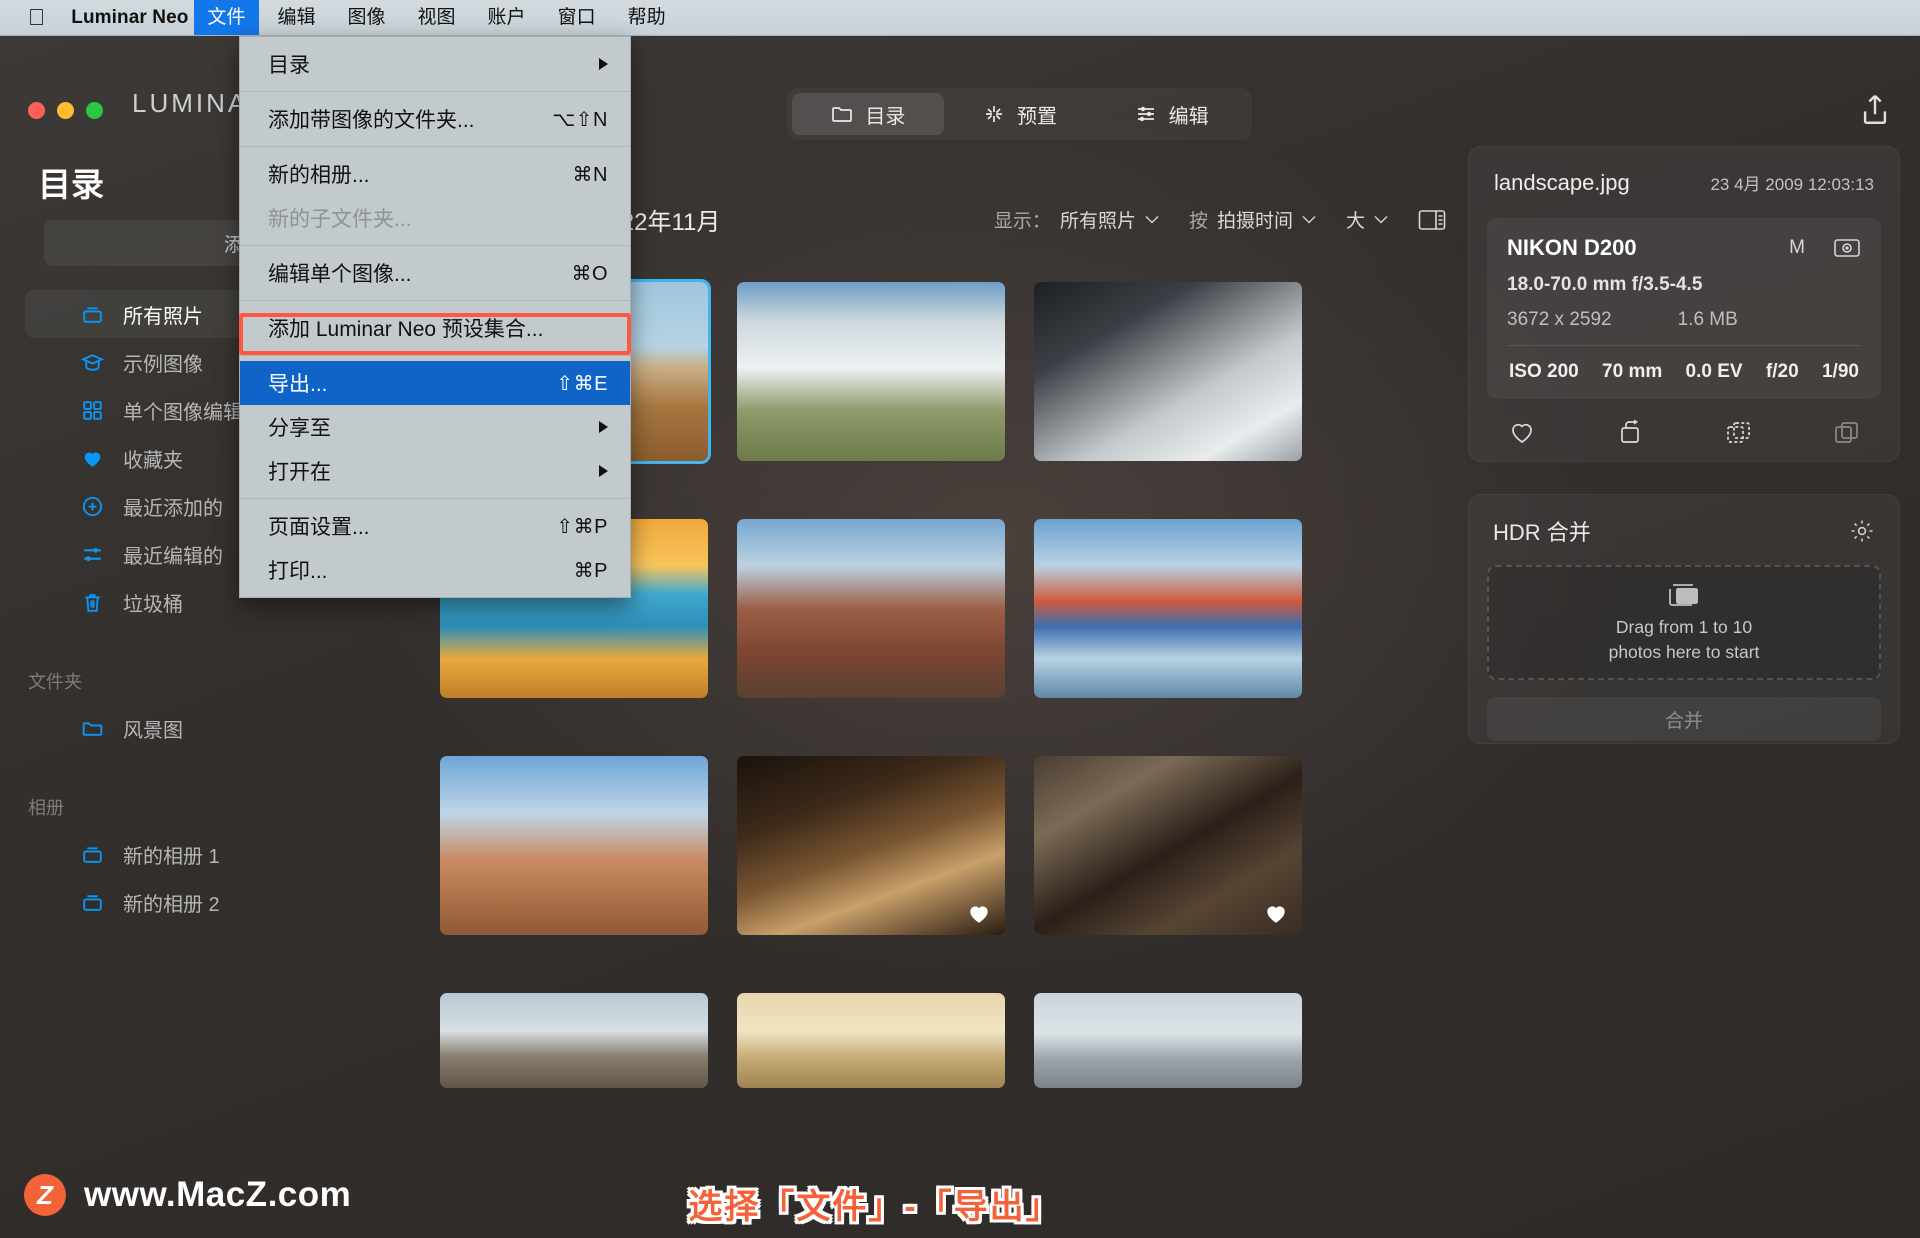 Image resolution: width=1920 pixels, height=1238 pixels. Describe the element at coordinates (1168, 371) in the screenshot. I see `thumbnail-dark-clouds` at that location.